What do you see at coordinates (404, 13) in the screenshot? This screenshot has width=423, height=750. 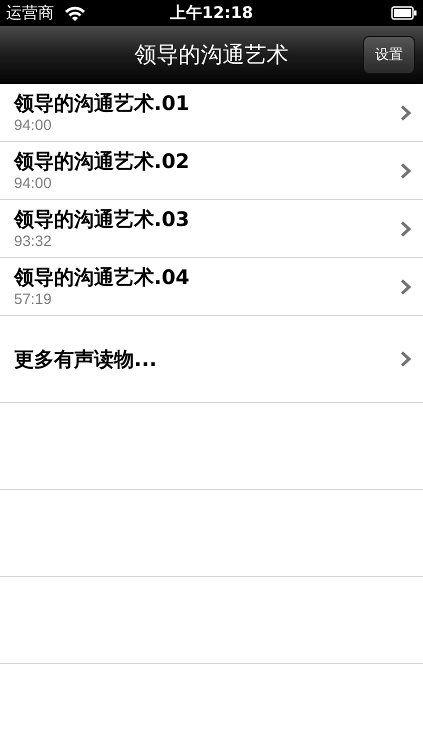 I see `battery-icon` at bounding box center [404, 13].